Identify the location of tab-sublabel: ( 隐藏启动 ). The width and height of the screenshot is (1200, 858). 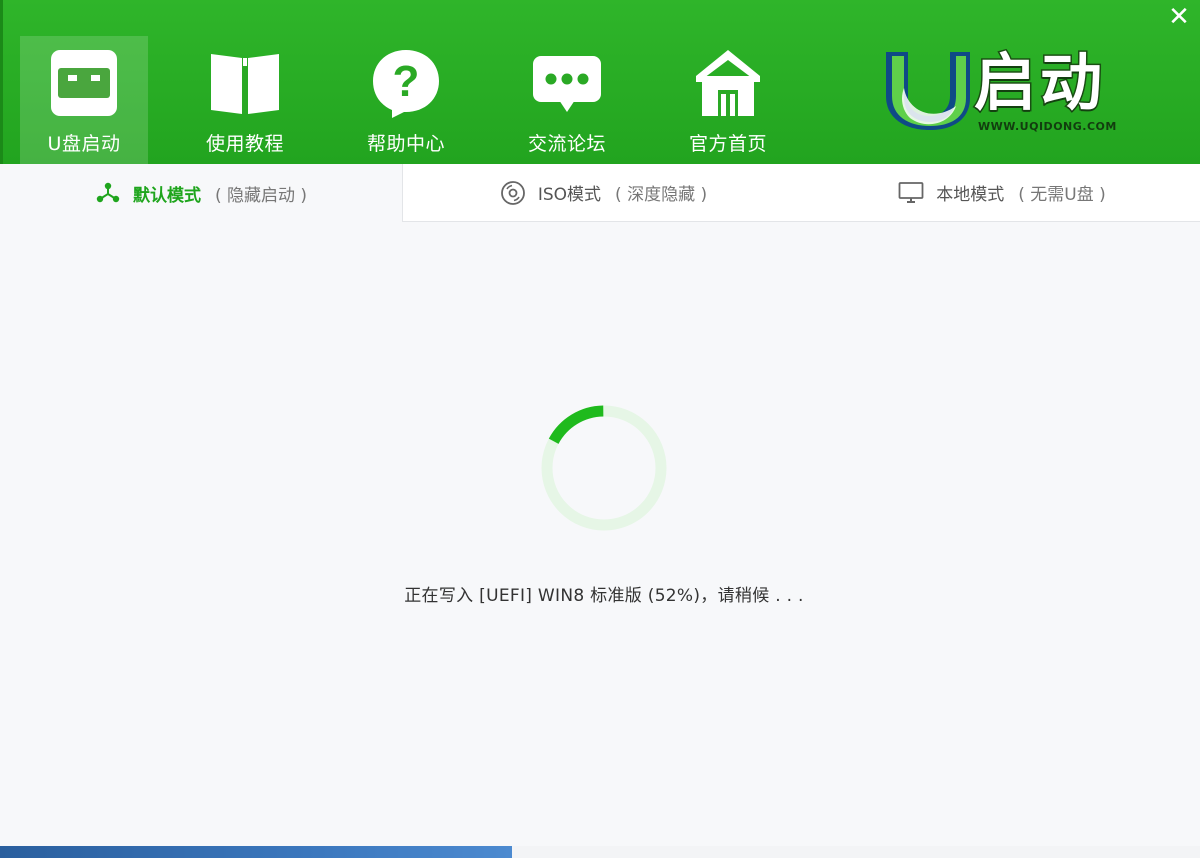
(261, 195).